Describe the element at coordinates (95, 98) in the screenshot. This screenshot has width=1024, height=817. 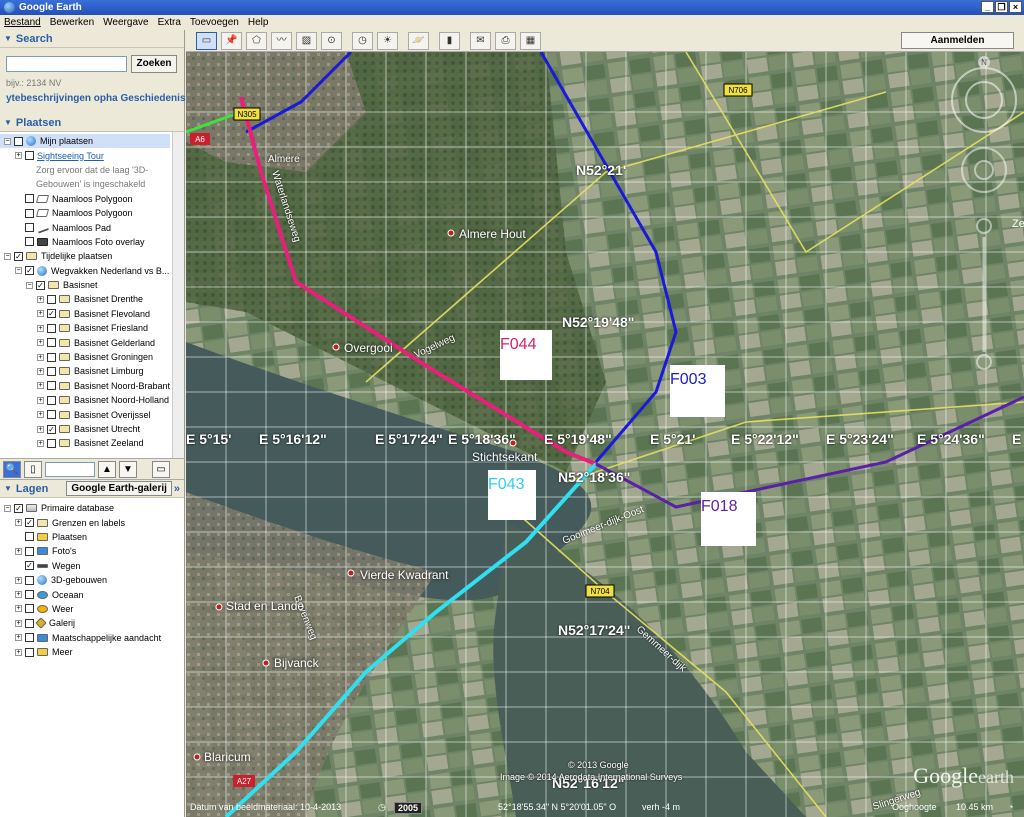
I see `search-tabs: уtebeschrijvingen opha Geschiedenis` at that location.